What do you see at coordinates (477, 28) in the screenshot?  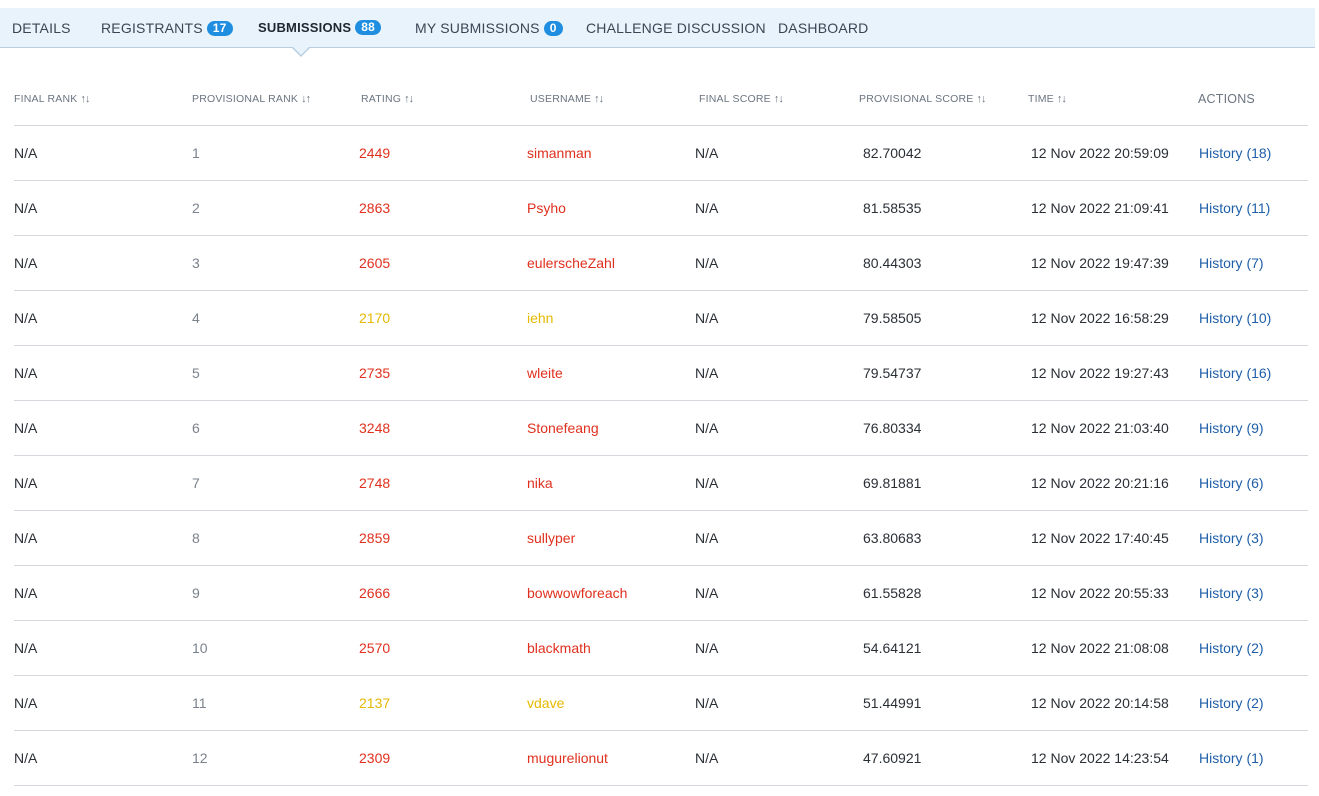 I see `tab-label: MY SUBMISSIONS` at bounding box center [477, 28].